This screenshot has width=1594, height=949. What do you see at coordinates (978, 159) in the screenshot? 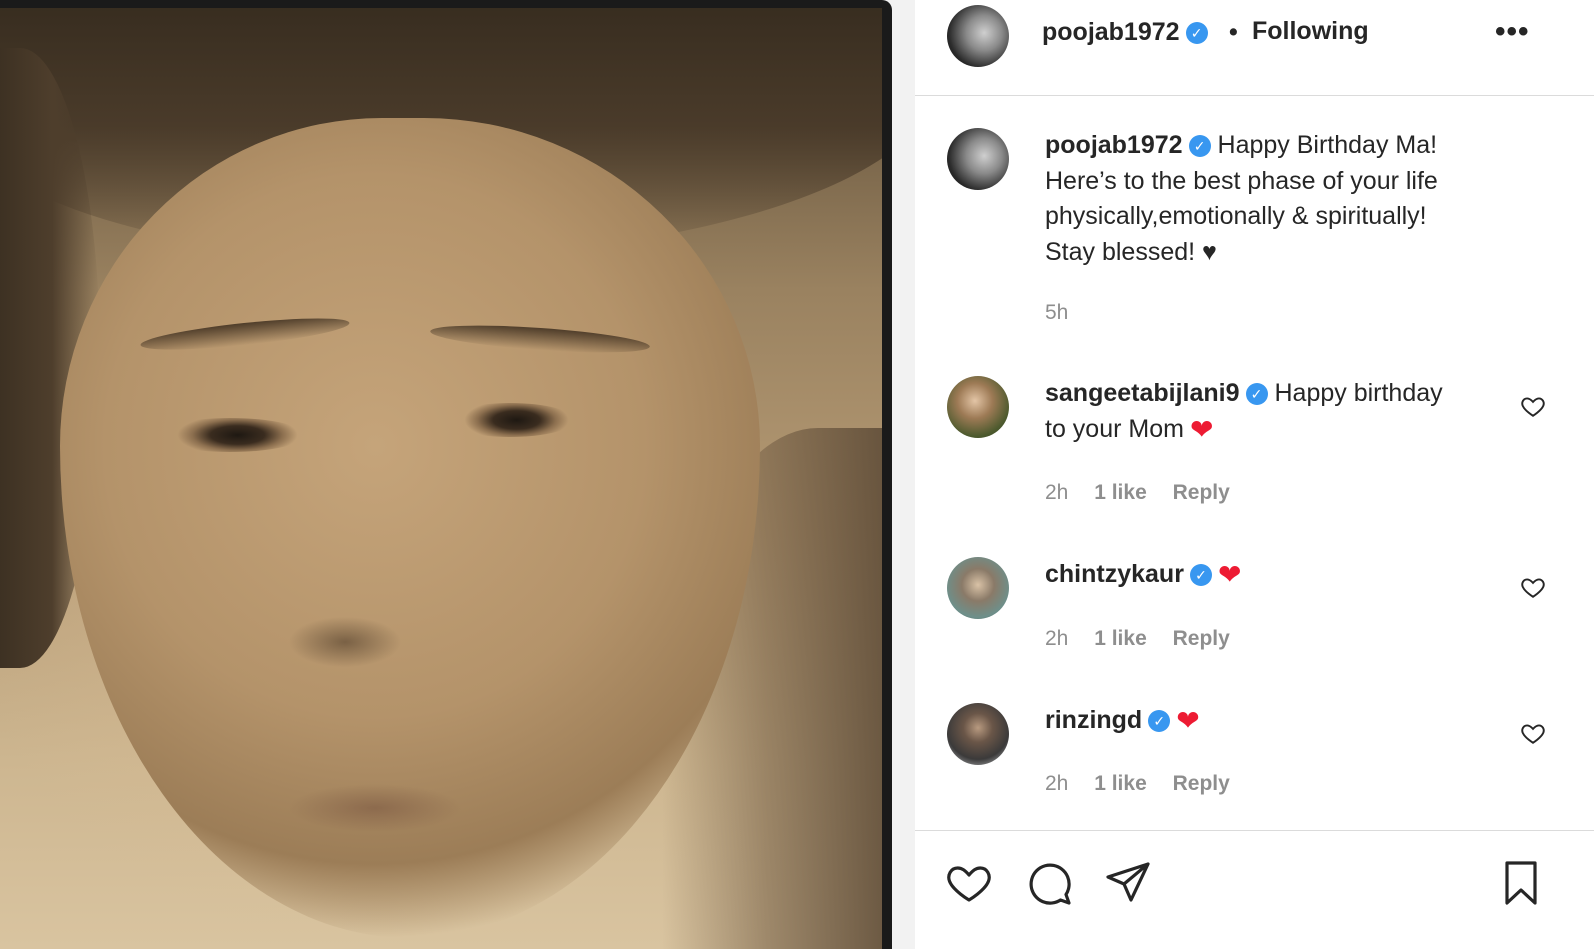
I see `caption-avatar` at bounding box center [978, 159].